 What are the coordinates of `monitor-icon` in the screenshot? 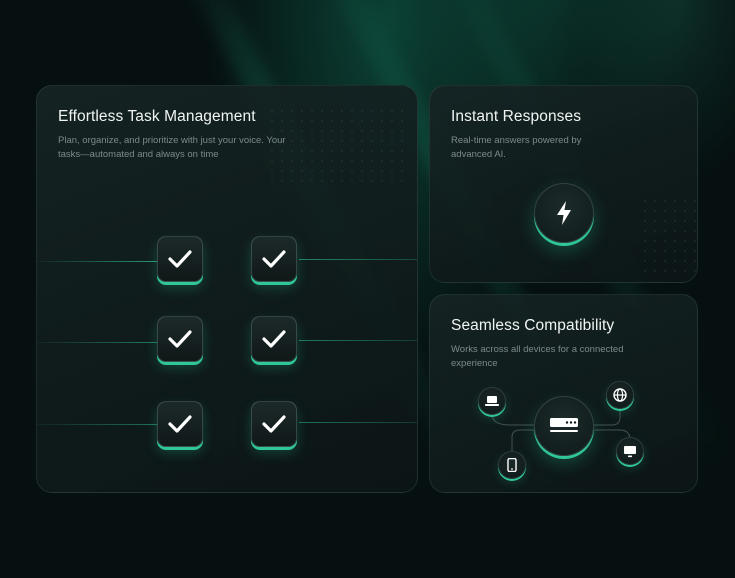 It's located at (630, 451).